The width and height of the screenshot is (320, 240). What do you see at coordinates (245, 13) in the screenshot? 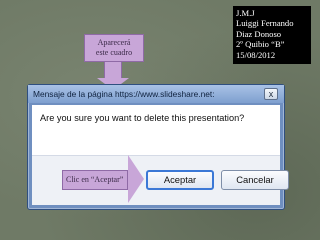
I see `credit-line: J.M.J` at bounding box center [245, 13].